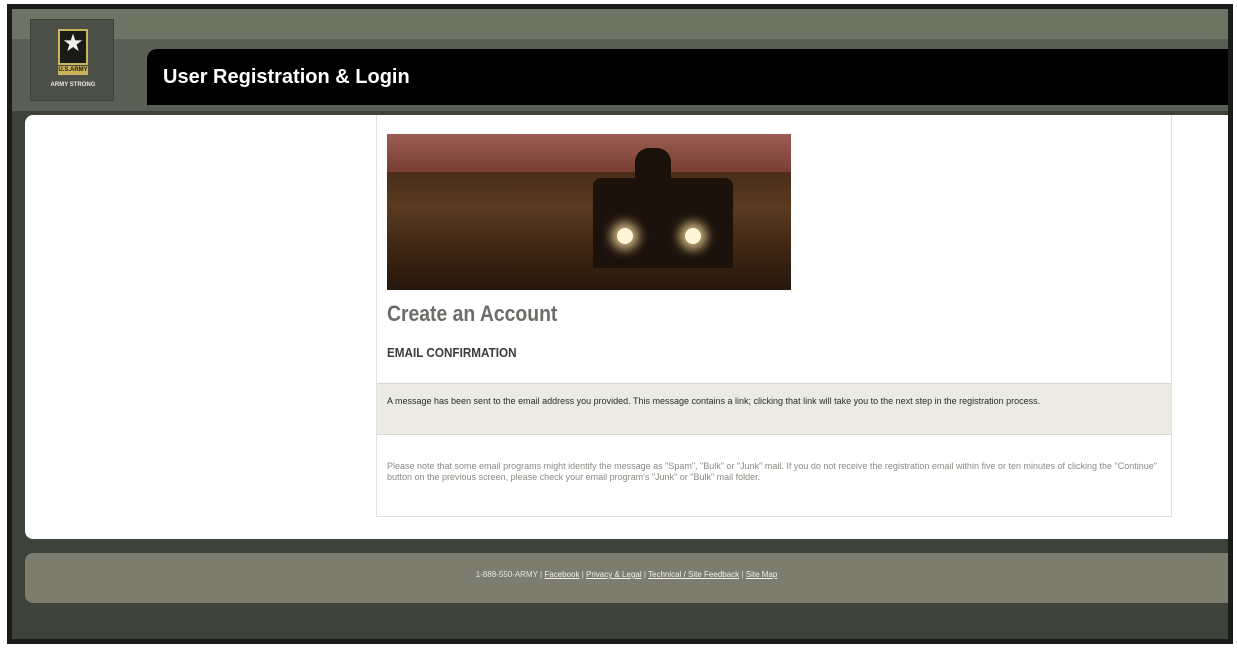  Describe the element at coordinates (472, 313) in the screenshot. I see `create-account-heading: Create an Account` at that location.